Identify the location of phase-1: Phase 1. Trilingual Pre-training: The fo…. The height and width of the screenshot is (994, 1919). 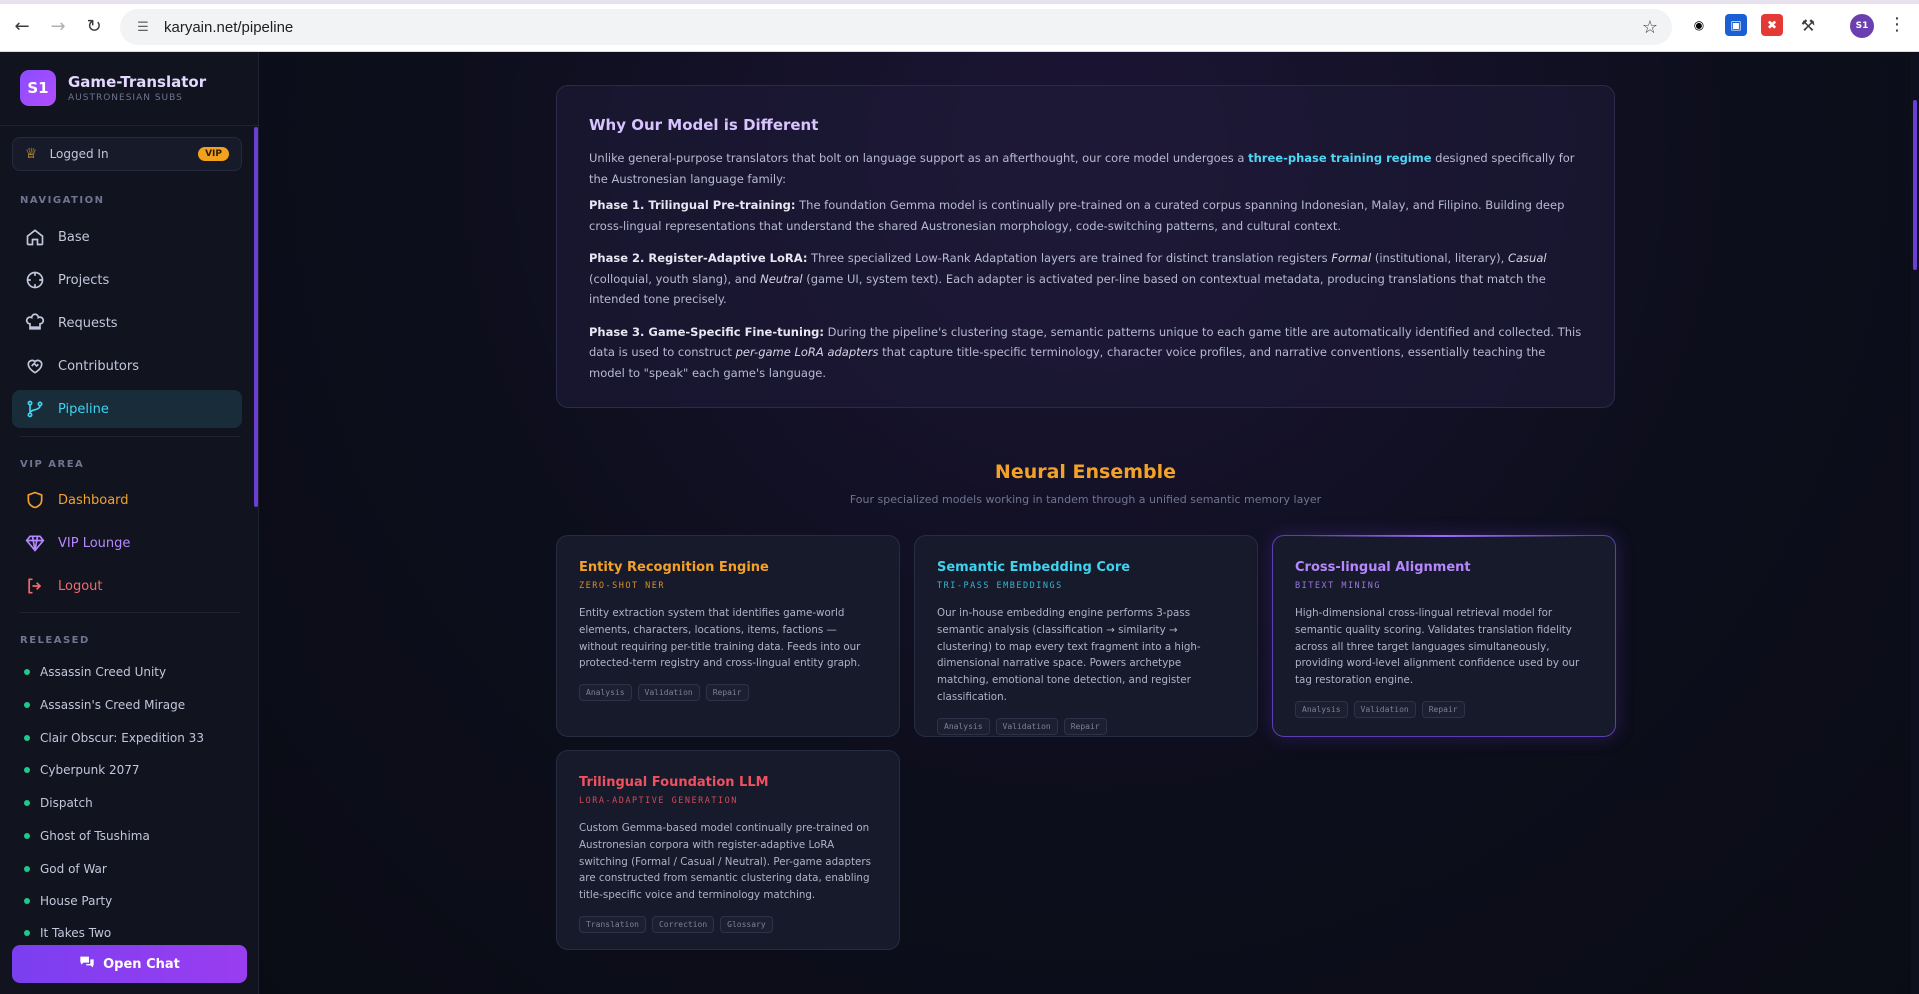
(1085, 215).